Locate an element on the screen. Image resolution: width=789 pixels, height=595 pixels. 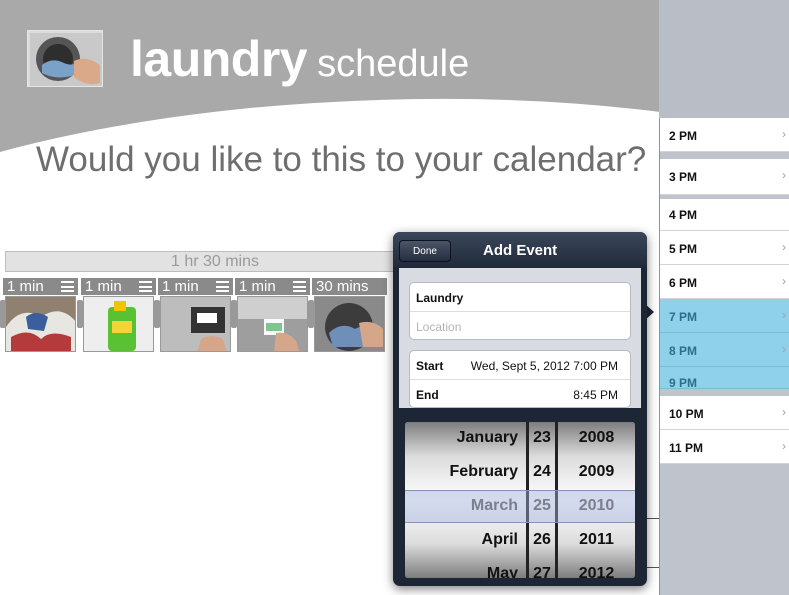
year-option: 2011 is located at coordinates (596, 540).